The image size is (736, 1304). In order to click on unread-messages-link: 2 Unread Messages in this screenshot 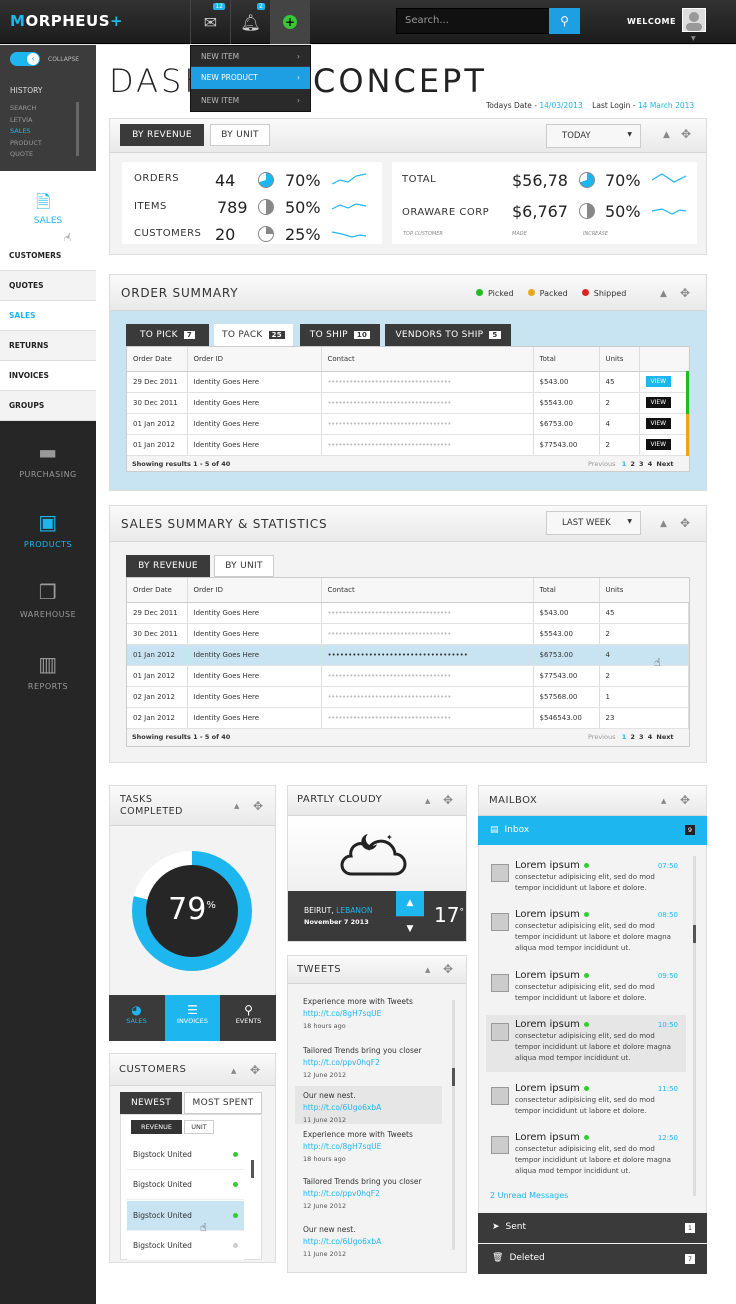, I will do `click(529, 1195)`.